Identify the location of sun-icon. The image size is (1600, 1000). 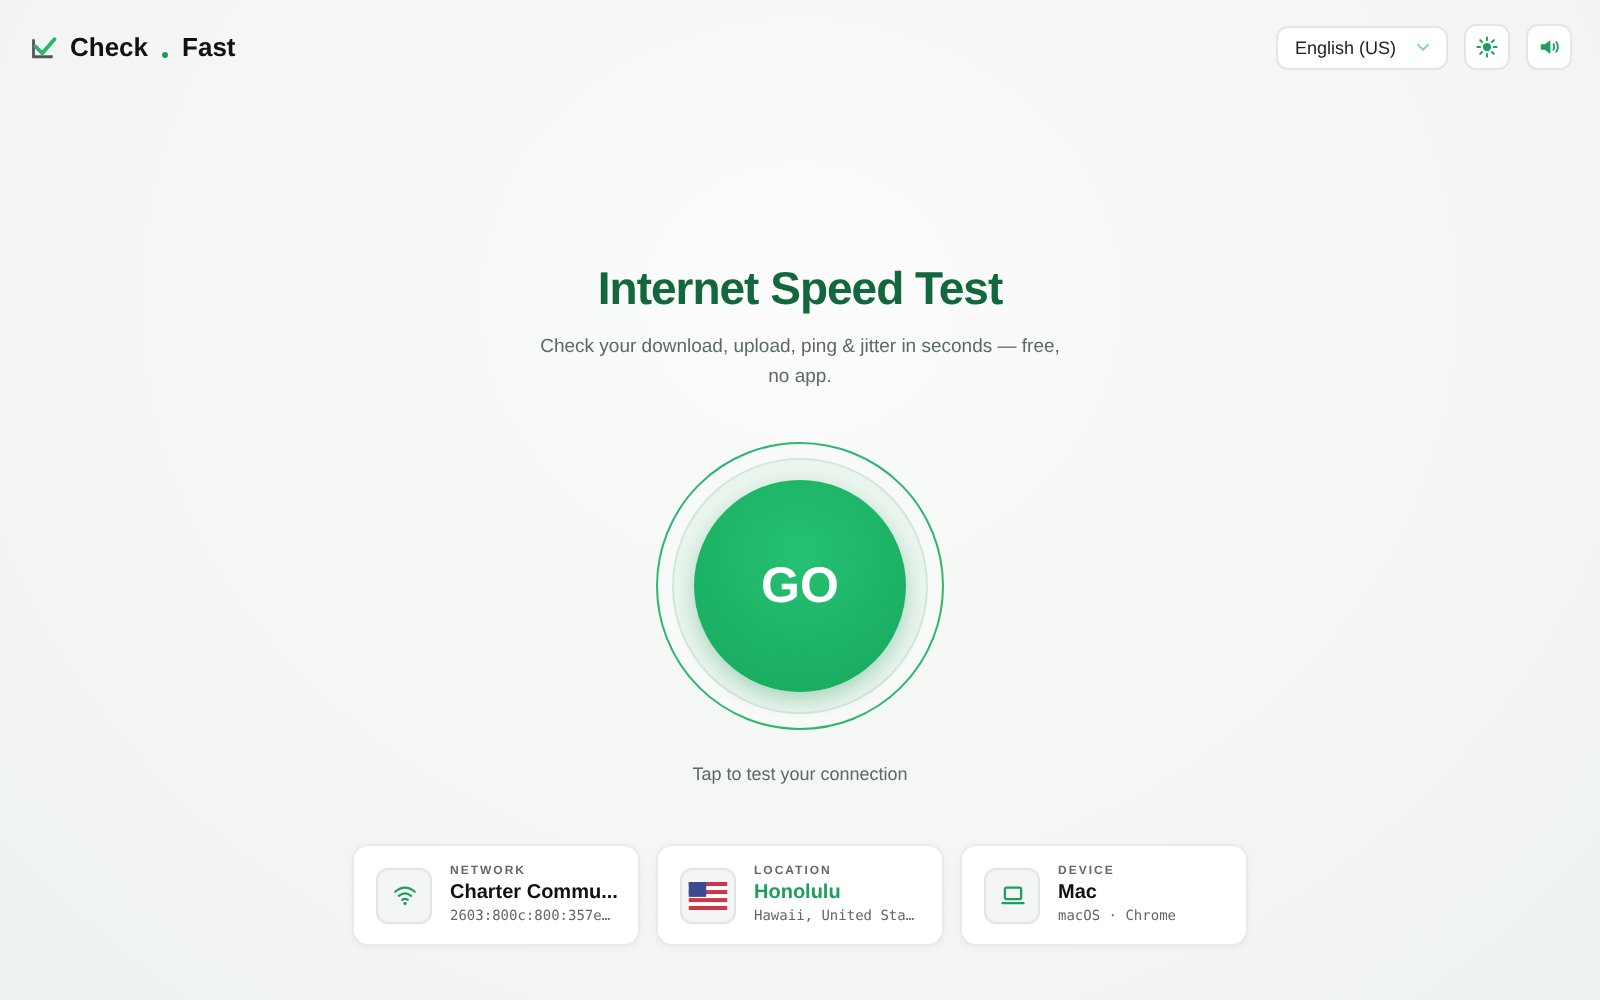
(1487, 47).